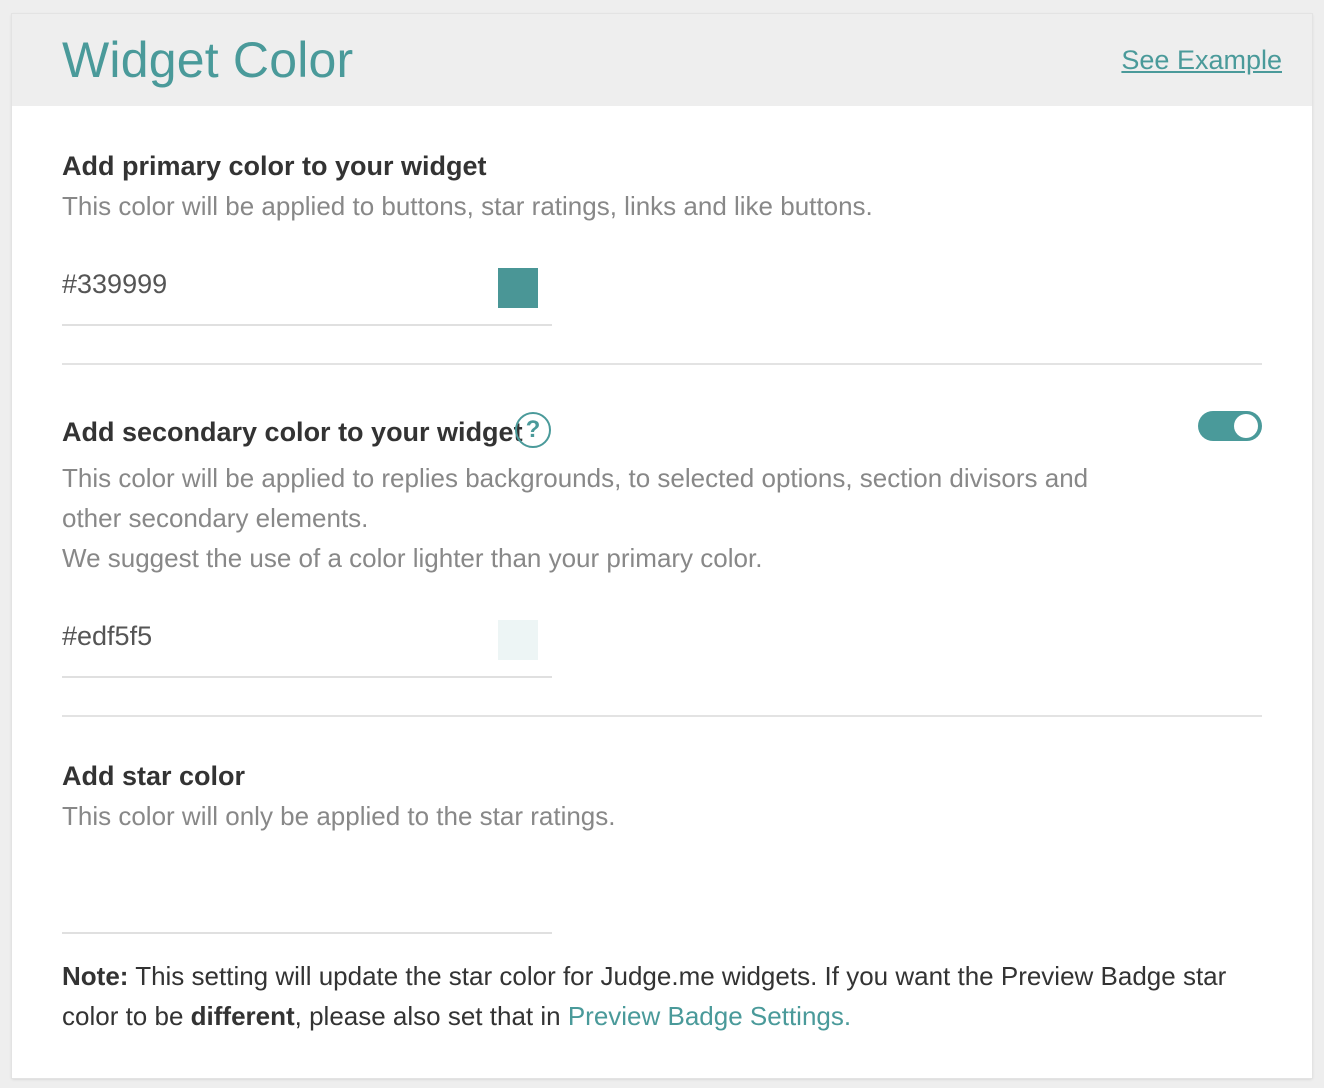  What do you see at coordinates (1230, 426) in the screenshot?
I see `secondary-color-toggle` at bounding box center [1230, 426].